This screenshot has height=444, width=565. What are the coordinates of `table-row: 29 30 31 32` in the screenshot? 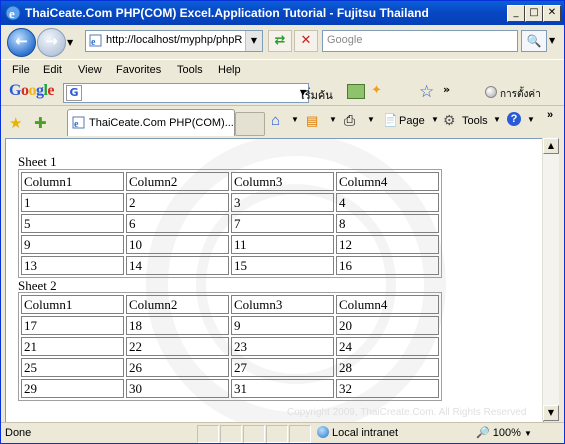 It's located at (230, 388).